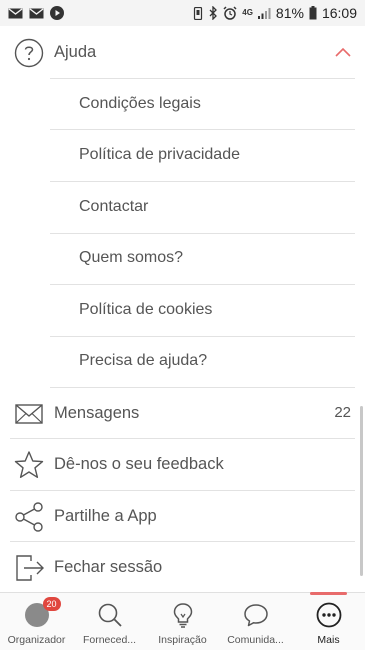  What do you see at coordinates (230, 13) in the screenshot?
I see `alarm-icon` at bounding box center [230, 13].